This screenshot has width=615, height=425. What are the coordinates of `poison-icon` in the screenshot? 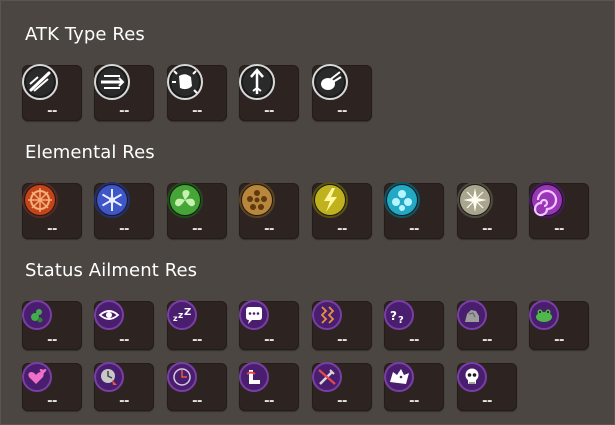 It's located at (37, 315).